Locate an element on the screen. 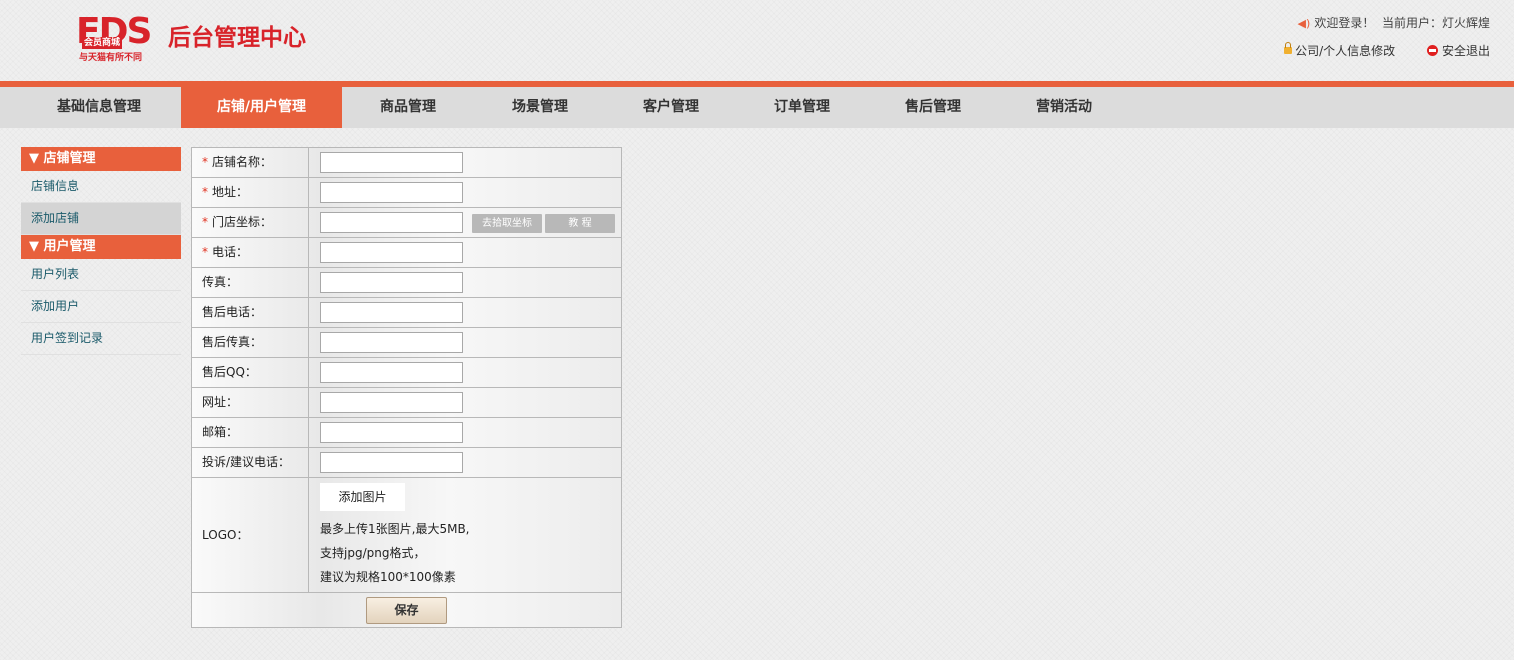 The image size is (1514, 660). sidebar-item-user-list: 用户列表 is located at coordinates (101, 275).